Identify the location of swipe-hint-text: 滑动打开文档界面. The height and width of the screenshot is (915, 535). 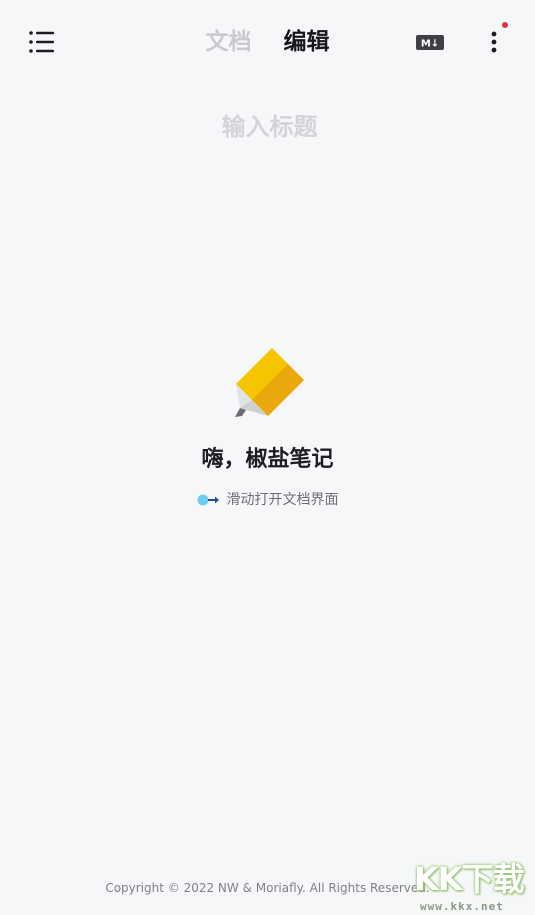
(282, 500).